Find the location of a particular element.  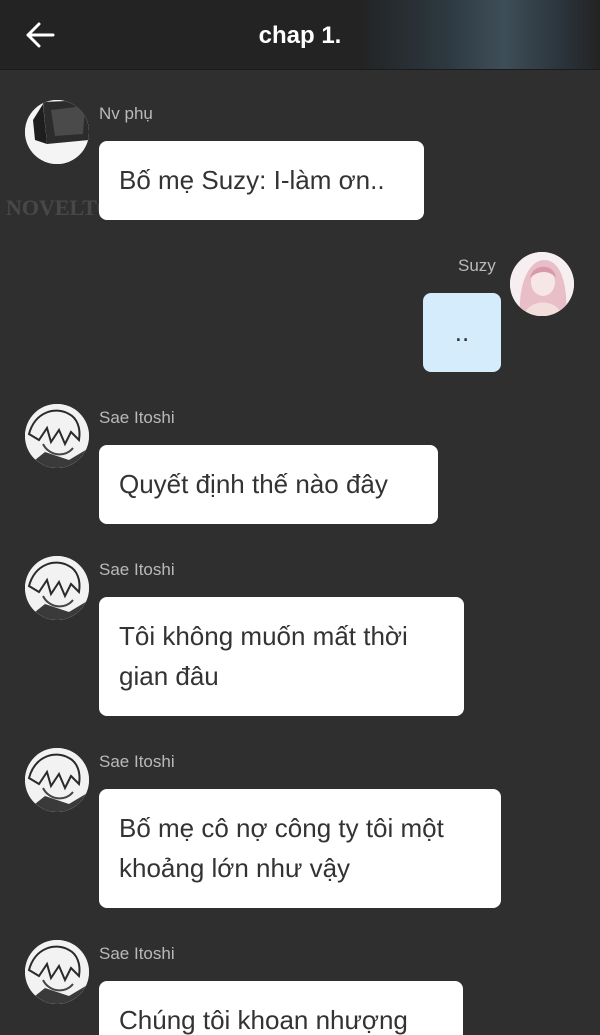

message-bubble: Quyết định thế nào đây is located at coordinates (268, 484).